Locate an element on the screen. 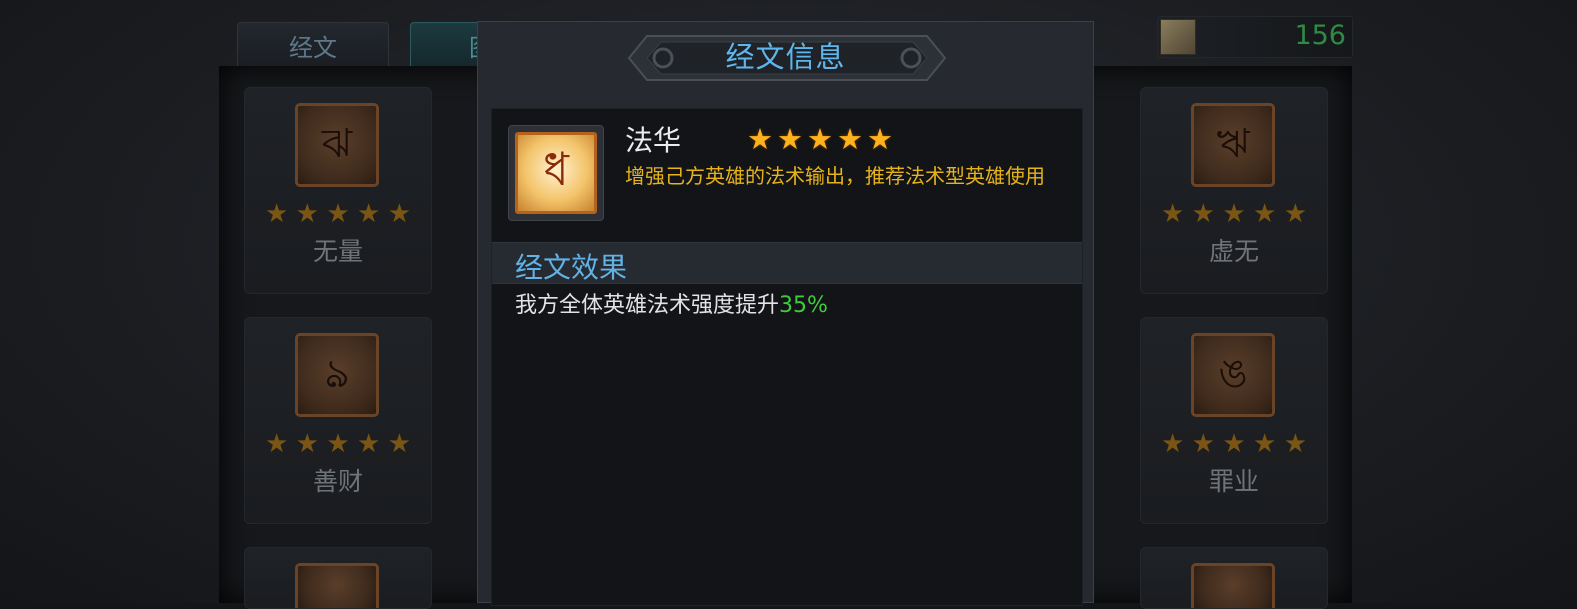 The width and height of the screenshot is (1577, 609). scripture-card-xuwu: ঋ ★ ★ ★ ★ ★ 虚无 is located at coordinates (1234, 190).